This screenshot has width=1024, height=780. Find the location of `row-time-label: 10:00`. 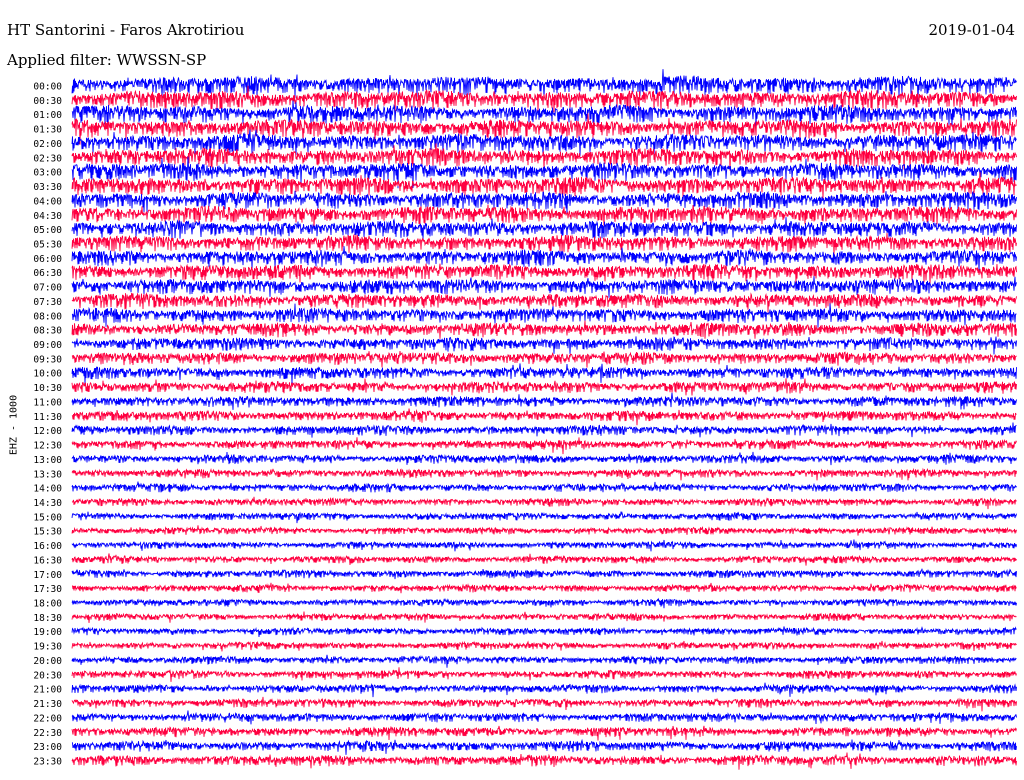

row-time-label: 10:00 is located at coordinates (47, 374).